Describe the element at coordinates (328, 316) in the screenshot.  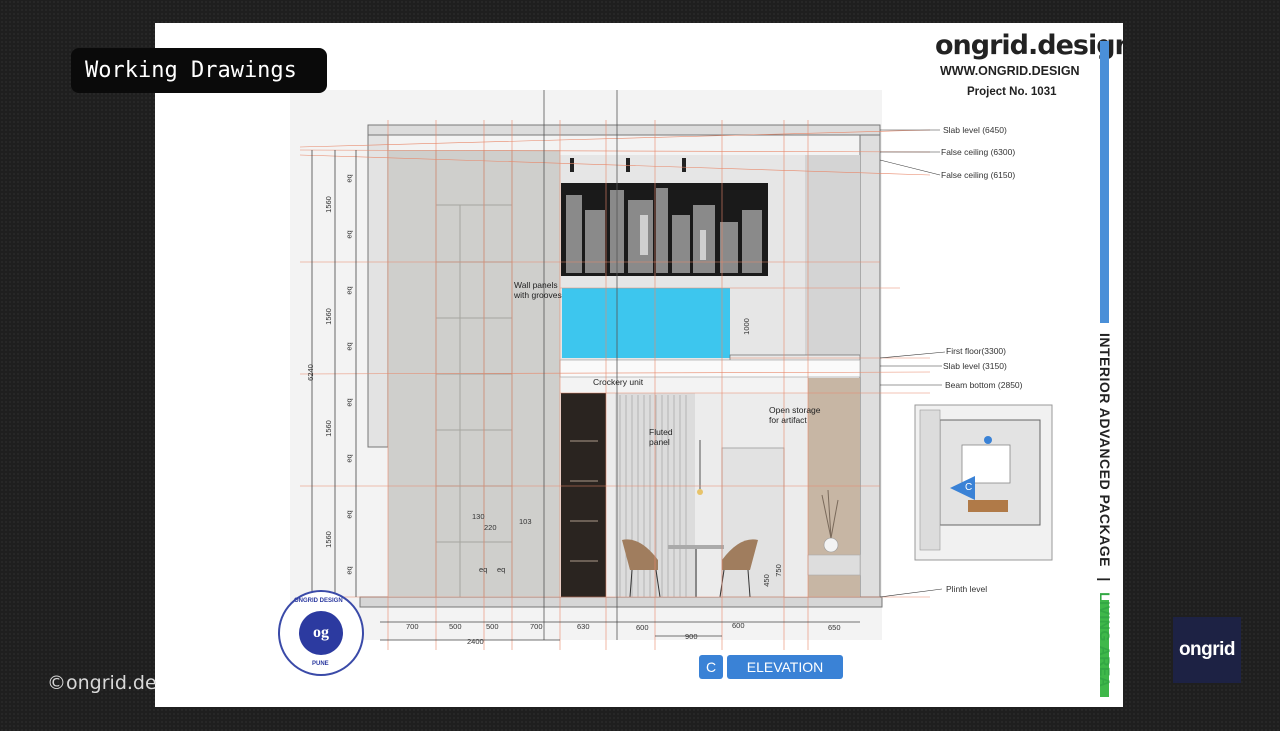
I see `dim-left-2: 1560` at that location.